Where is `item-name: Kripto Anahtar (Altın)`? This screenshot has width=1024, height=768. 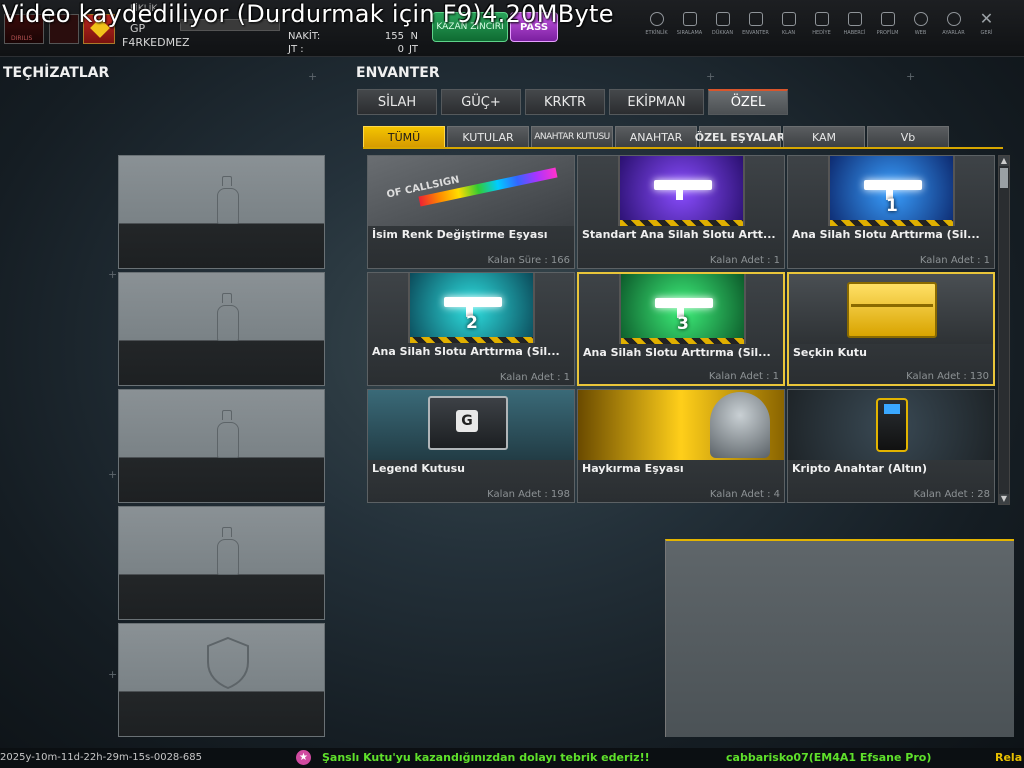 item-name: Kripto Anahtar (Altın) is located at coordinates (859, 468).